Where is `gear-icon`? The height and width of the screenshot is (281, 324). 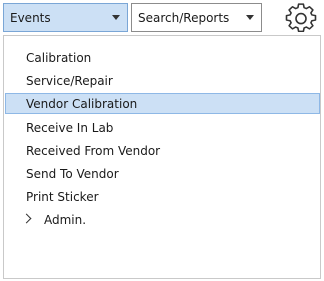
gear-icon is located at coordinates (301, 19).